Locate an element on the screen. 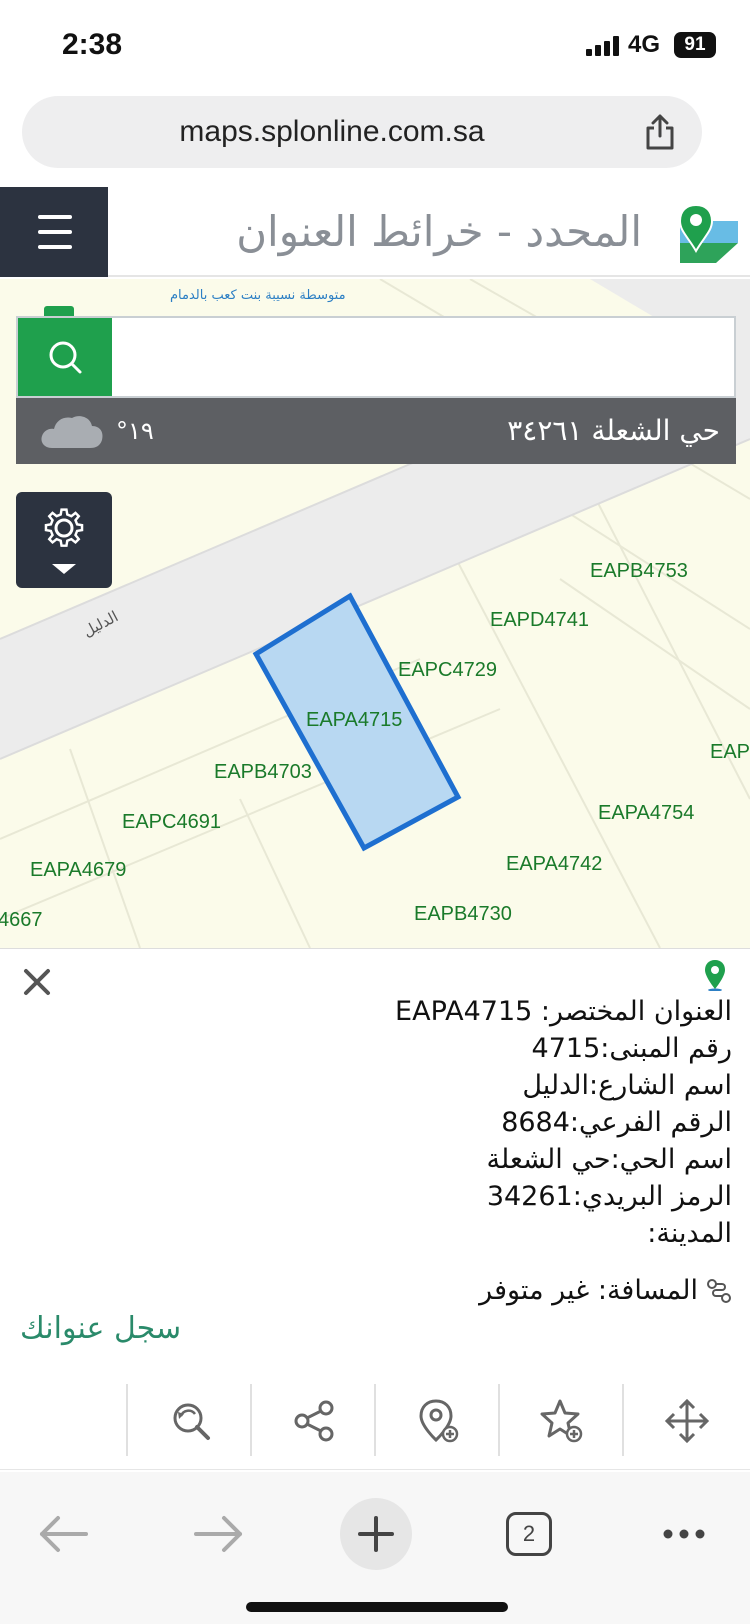 Image resolution: width=750 pixels, height=1624 pixels. district-name: اسم الحي:حي الشعلة is located at coordinates (609, 1159).